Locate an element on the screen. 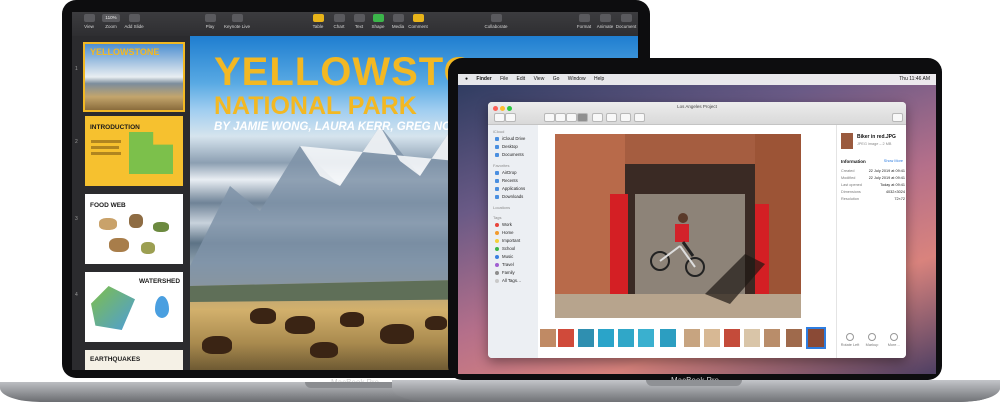  macbook-left-notch is located at coordinates (352, 385).